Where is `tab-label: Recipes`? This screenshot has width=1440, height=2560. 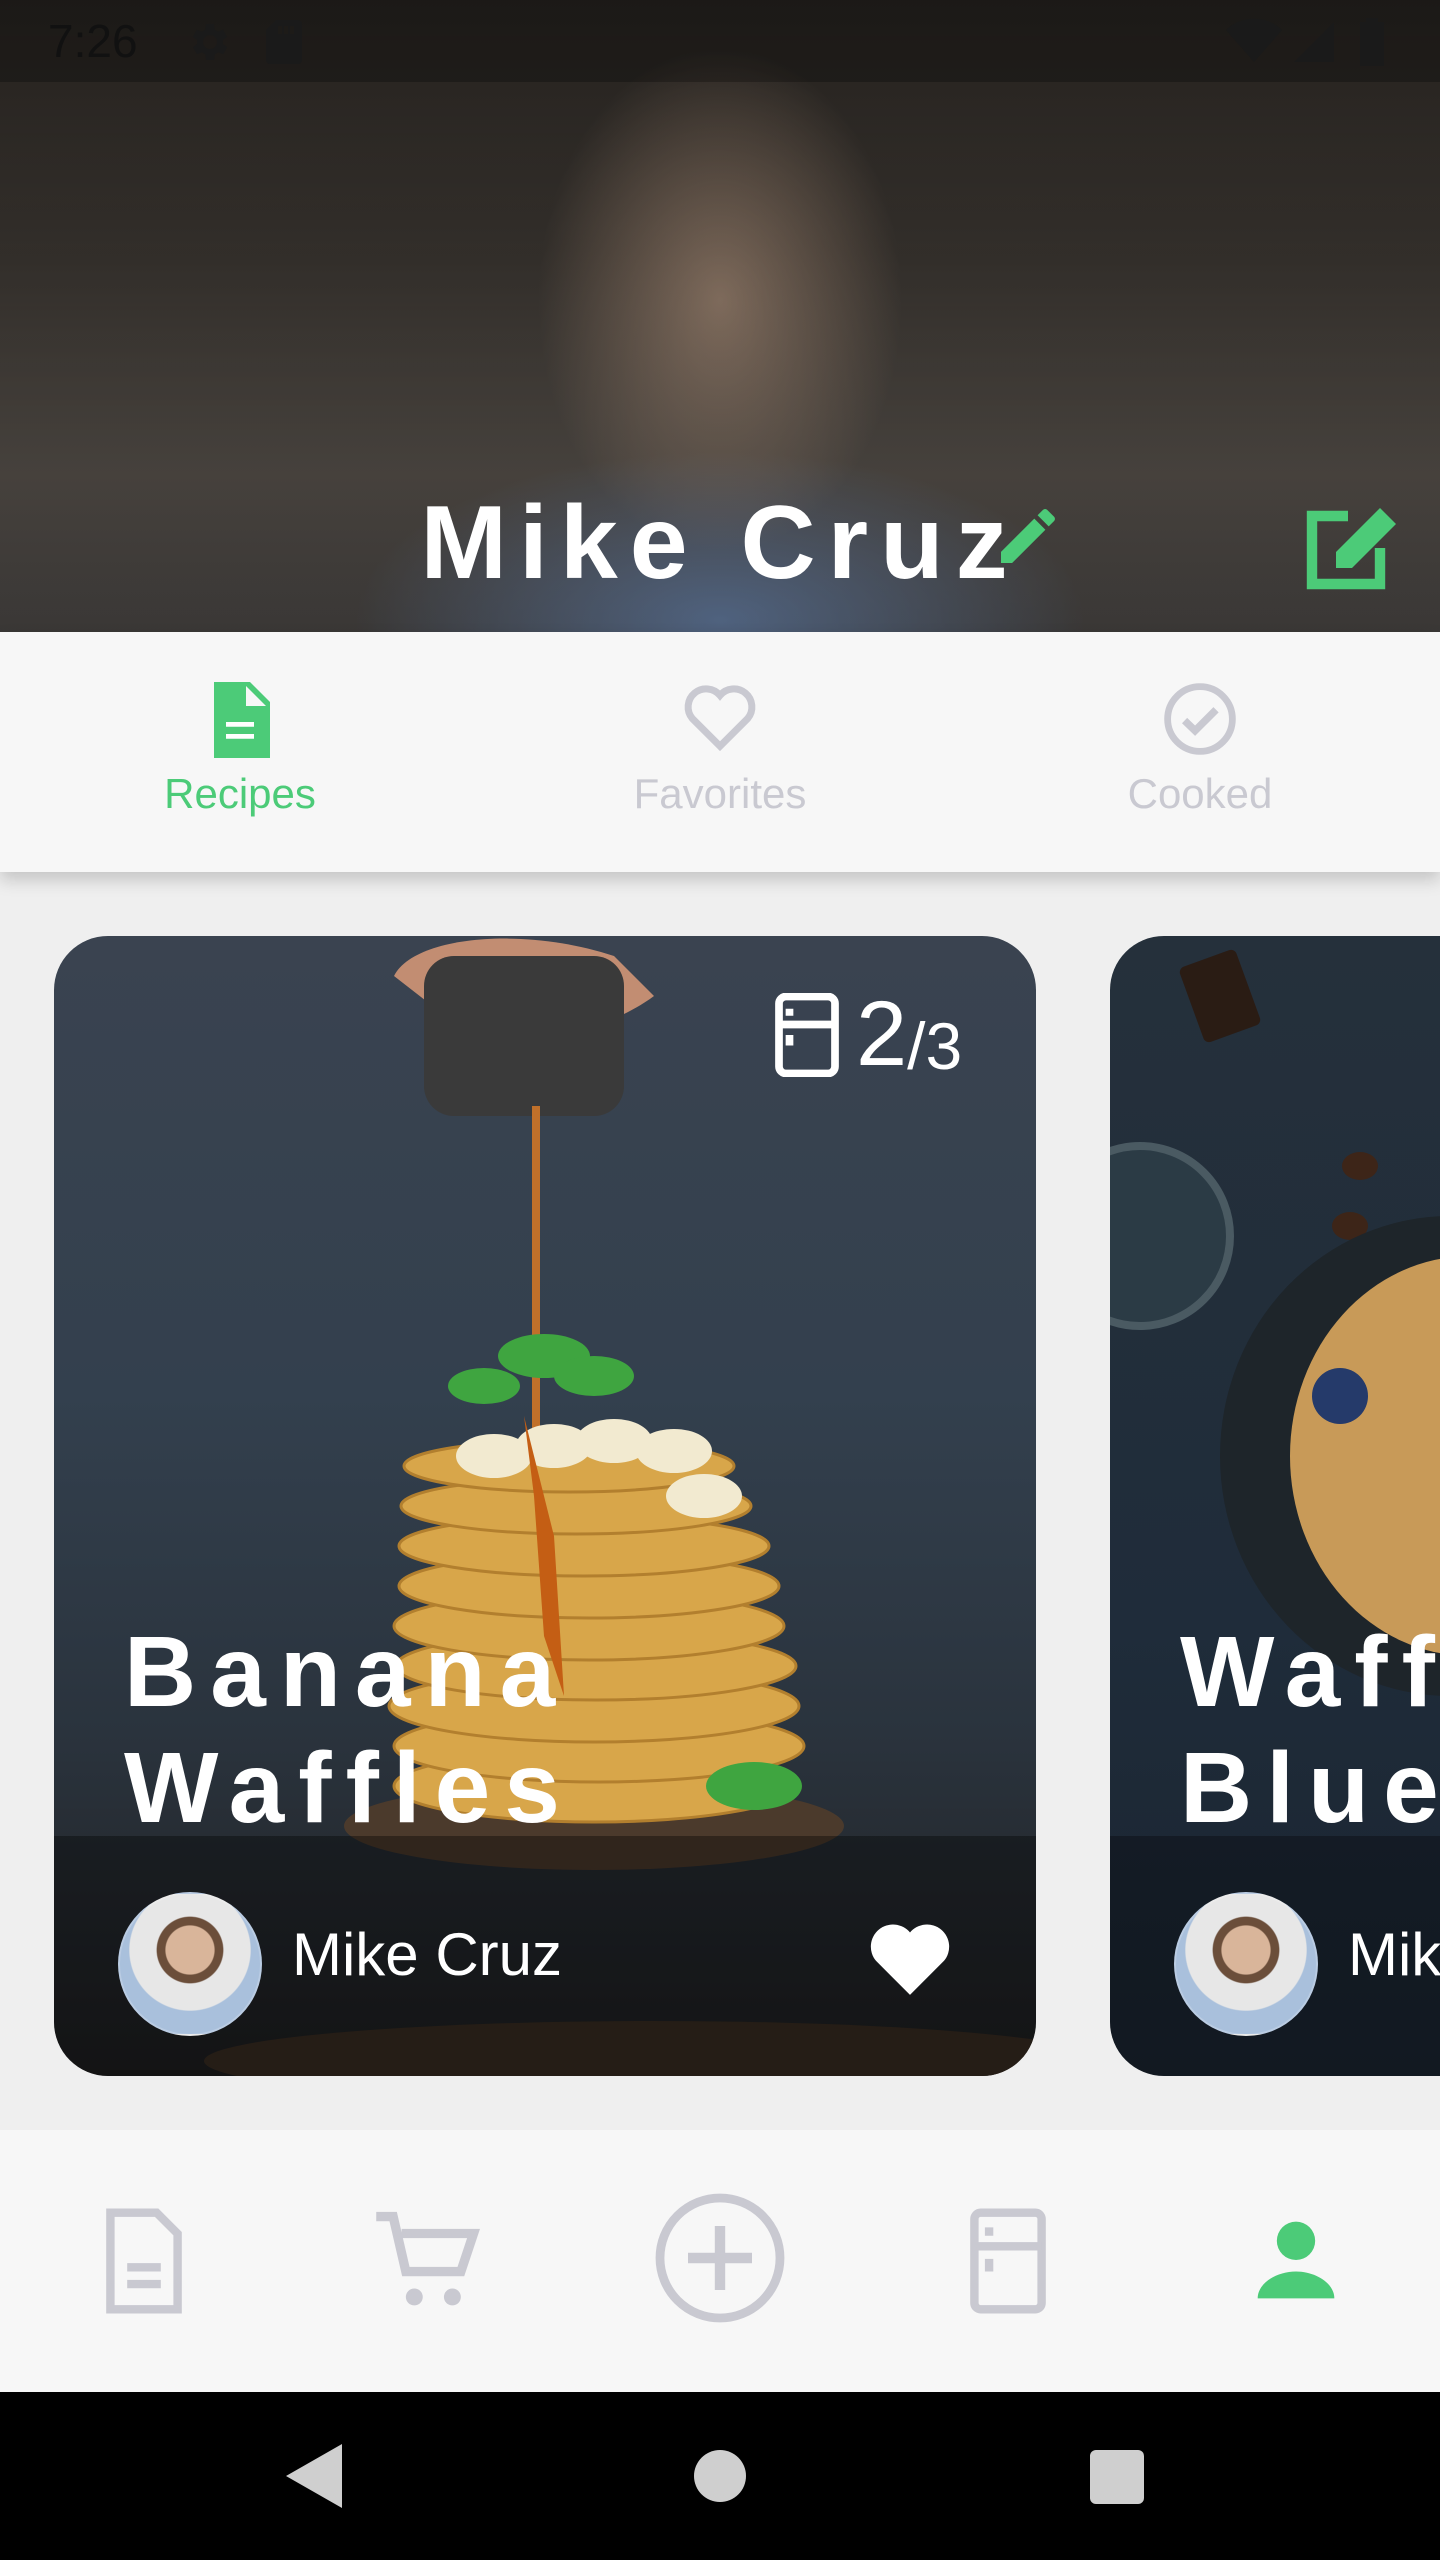
tab-label: Recipes is located at coordinates (240, 793).